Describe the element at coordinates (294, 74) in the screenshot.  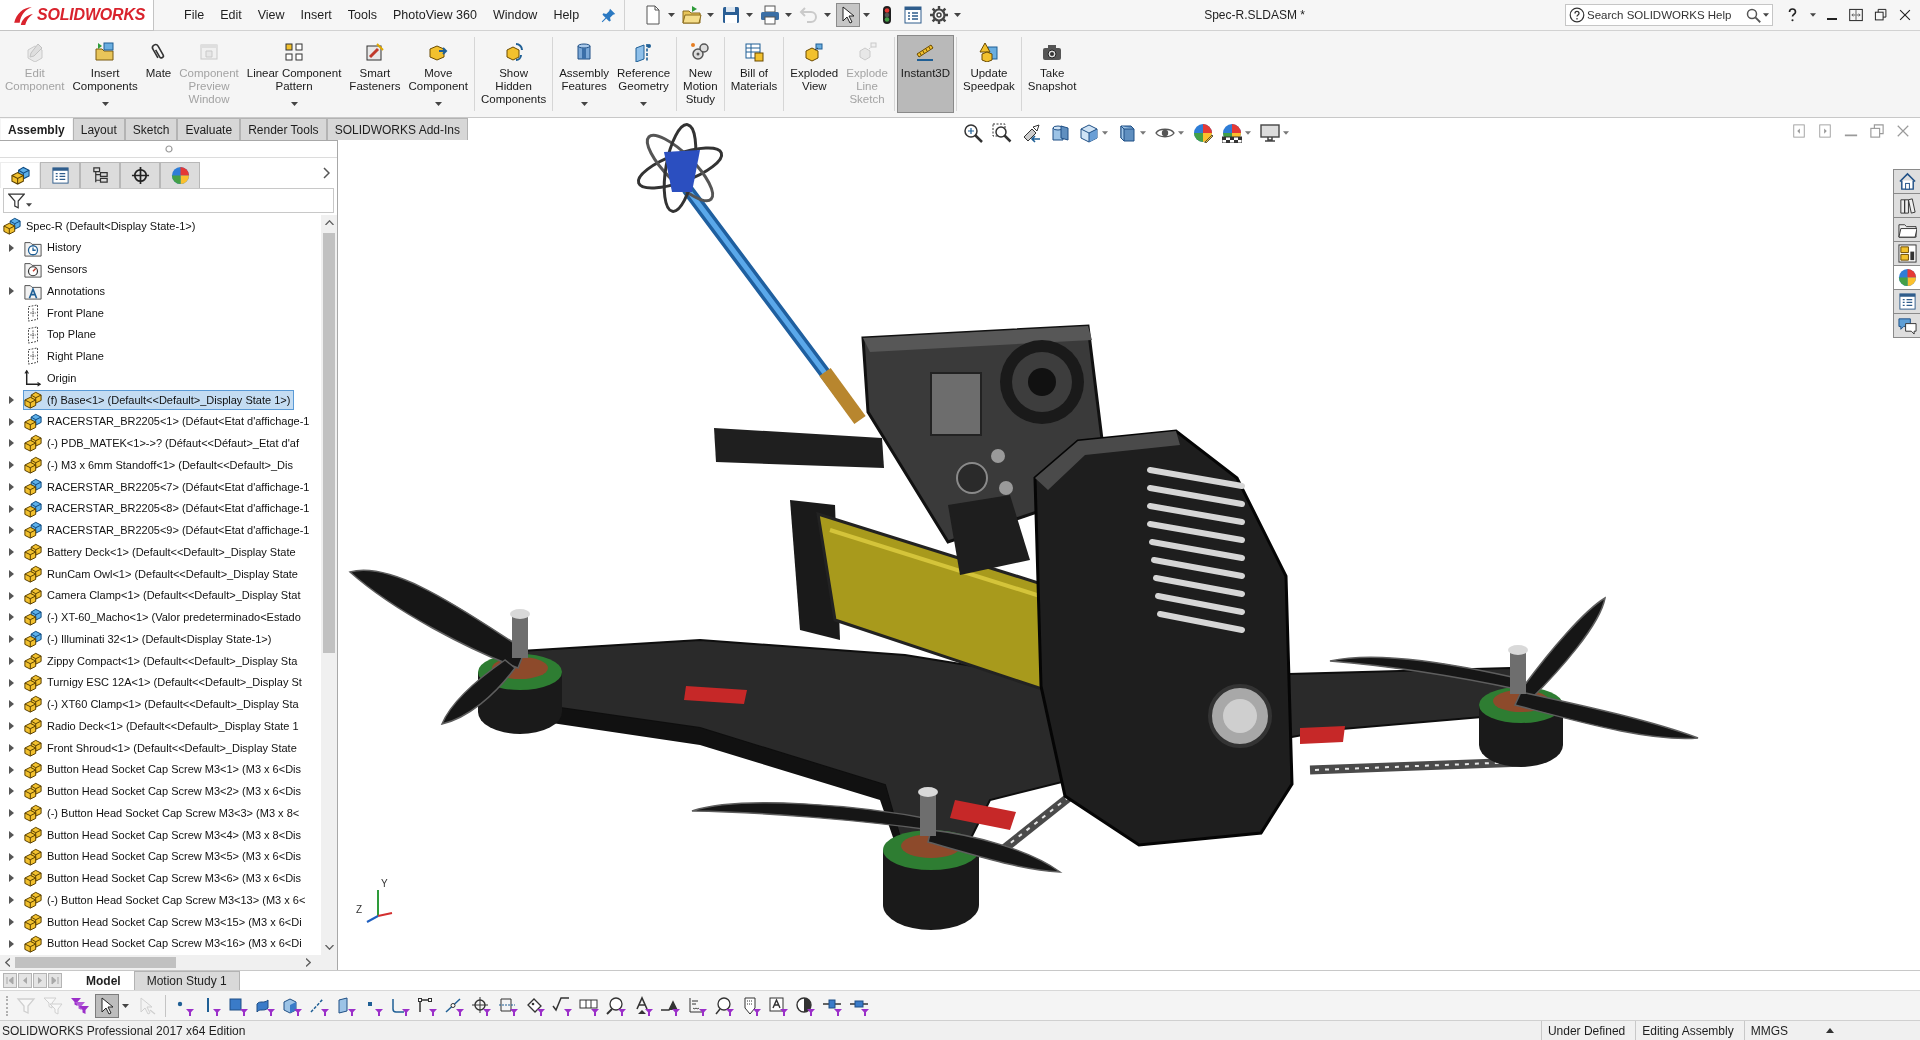
I see `command-button: Linear Component Pattern` at that location.